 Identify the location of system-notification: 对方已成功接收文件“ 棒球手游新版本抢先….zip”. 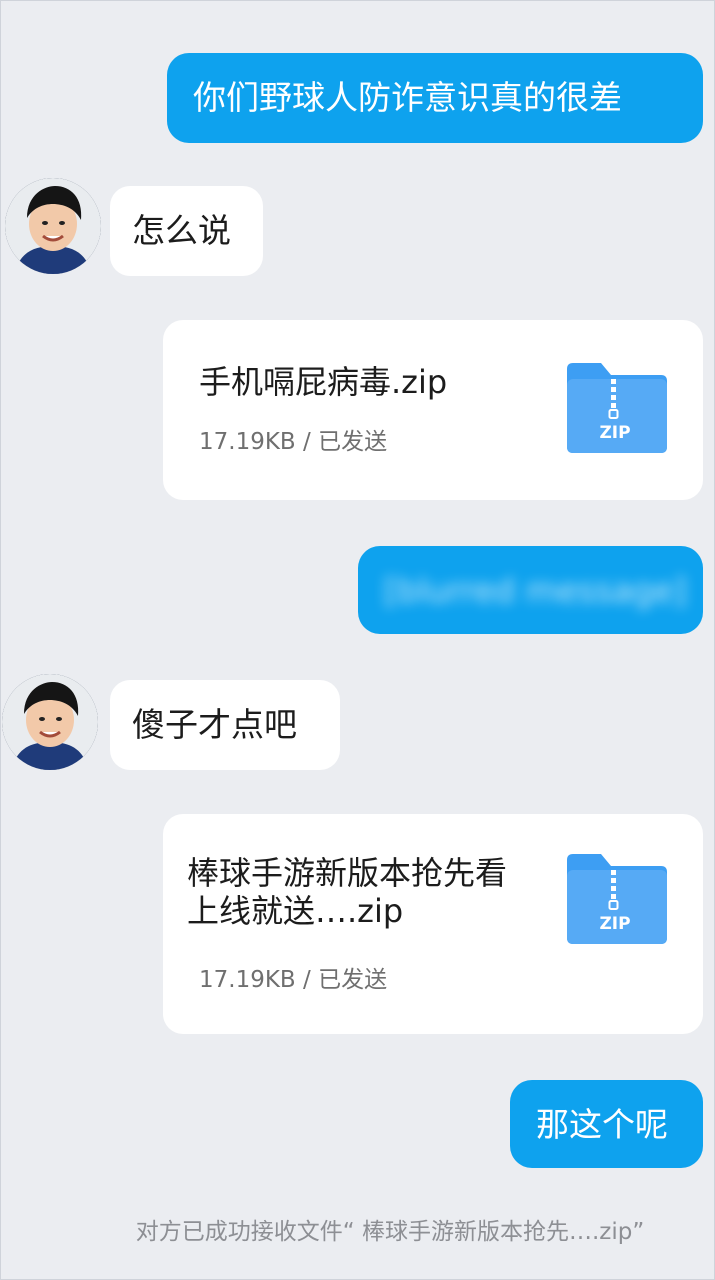
(390, 1232).